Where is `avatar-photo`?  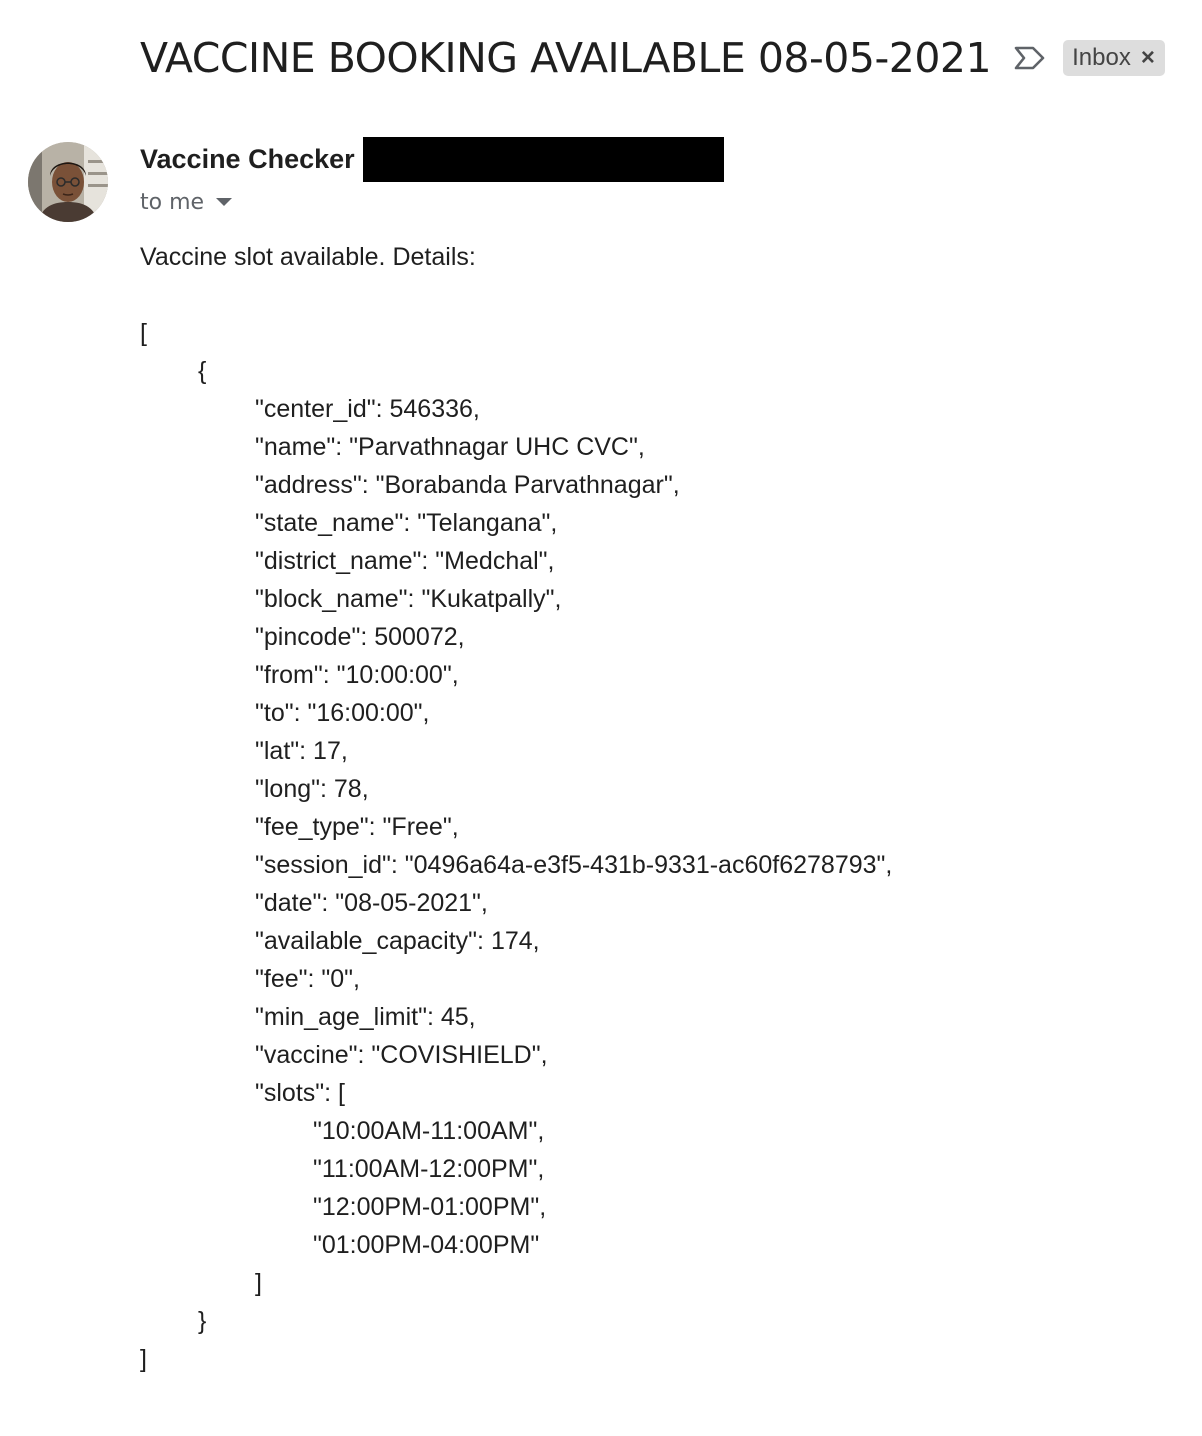 avatar-photo is located at coordinates (68, 182).